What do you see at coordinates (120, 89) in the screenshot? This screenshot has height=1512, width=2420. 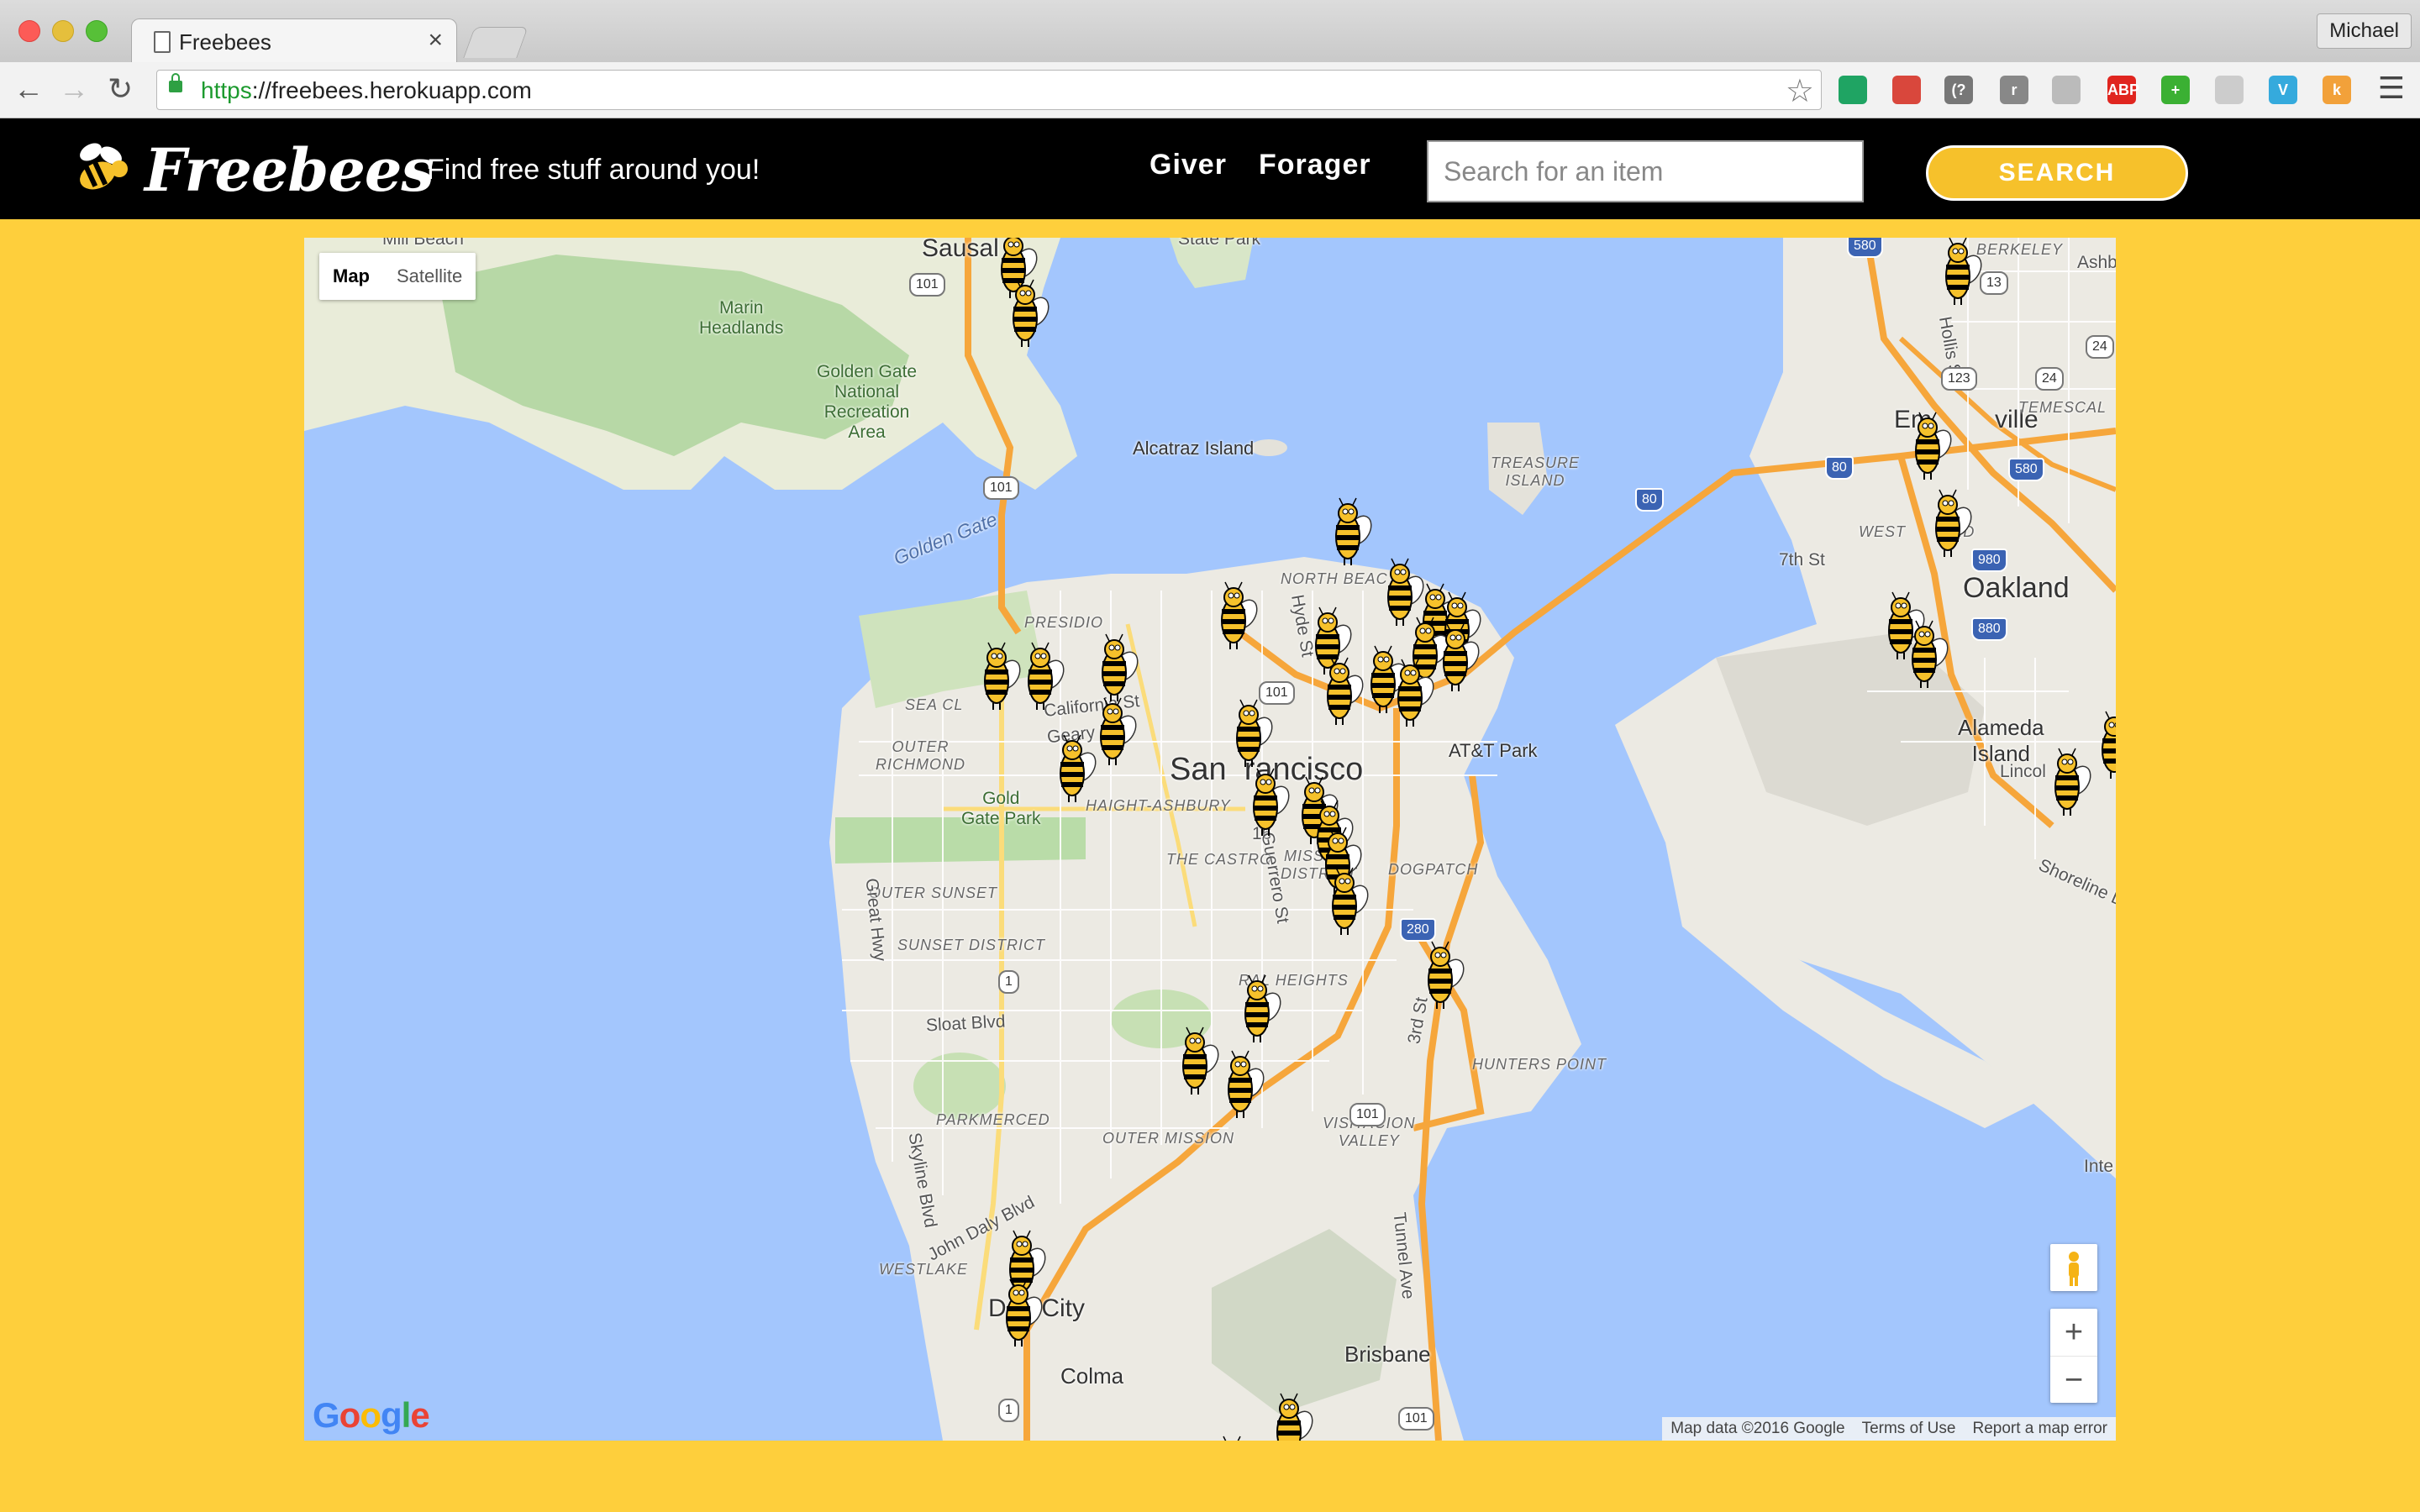 I see `reload-icon: ↻` at bounding box center [120, 89].